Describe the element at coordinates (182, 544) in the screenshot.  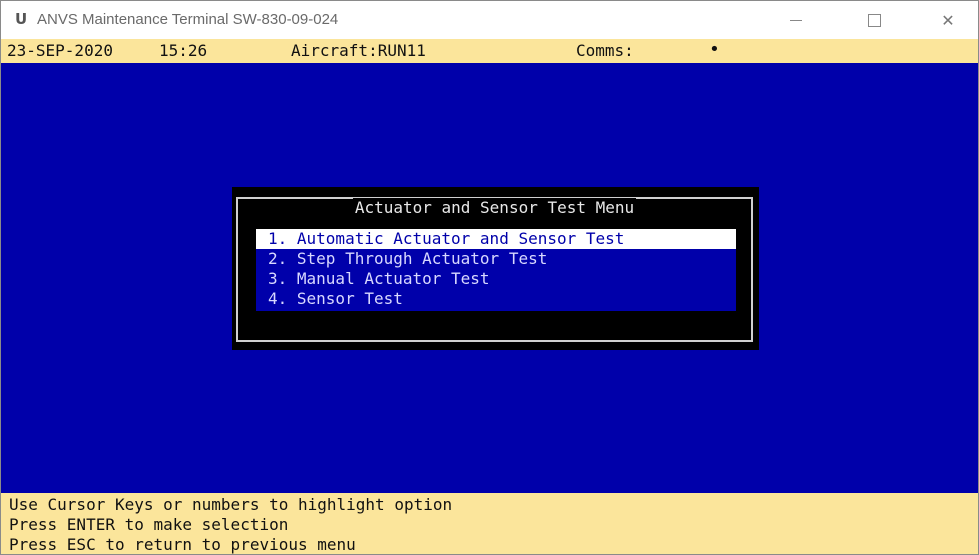
I see `help-line-esc: Press ESC to return to previous menu` at that location.